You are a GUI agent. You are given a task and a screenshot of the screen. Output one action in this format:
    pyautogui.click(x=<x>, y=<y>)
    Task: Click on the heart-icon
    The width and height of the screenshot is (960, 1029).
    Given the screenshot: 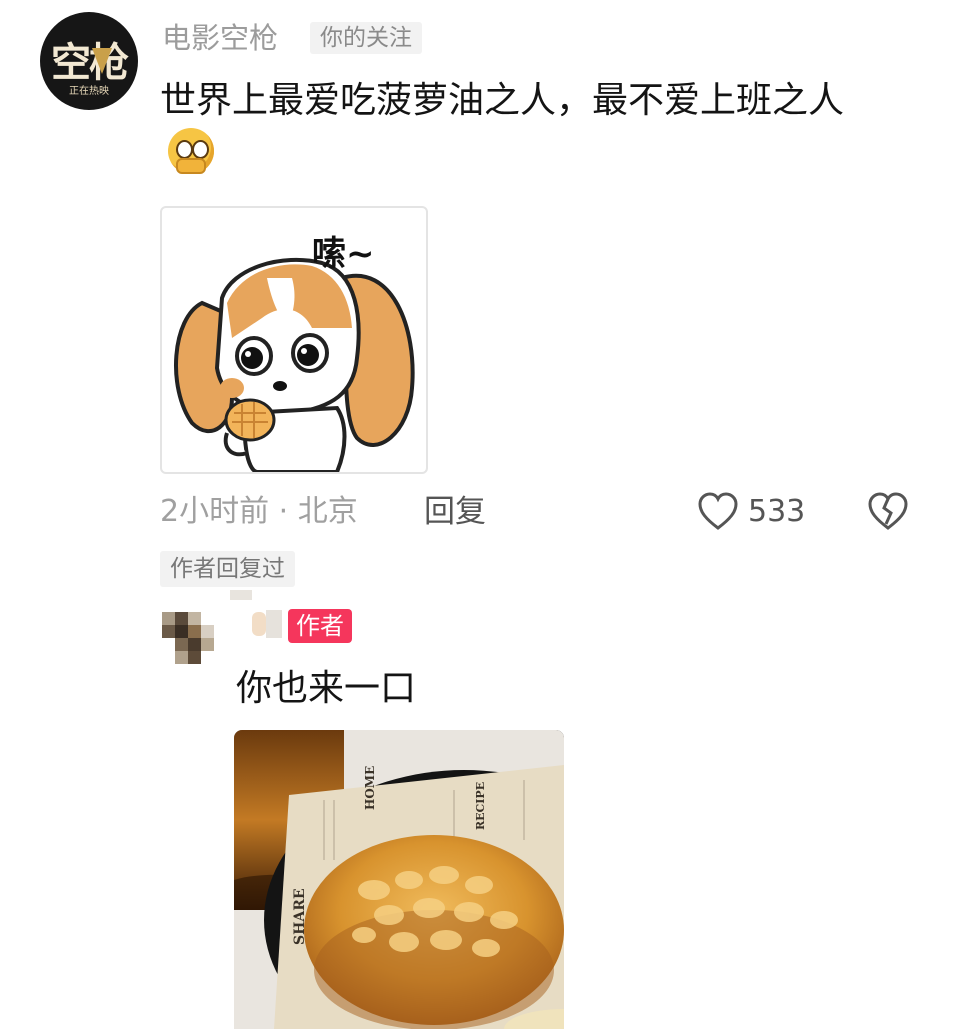 What is the action you would take?
    pyautogui.click(x=718, y=512)
    